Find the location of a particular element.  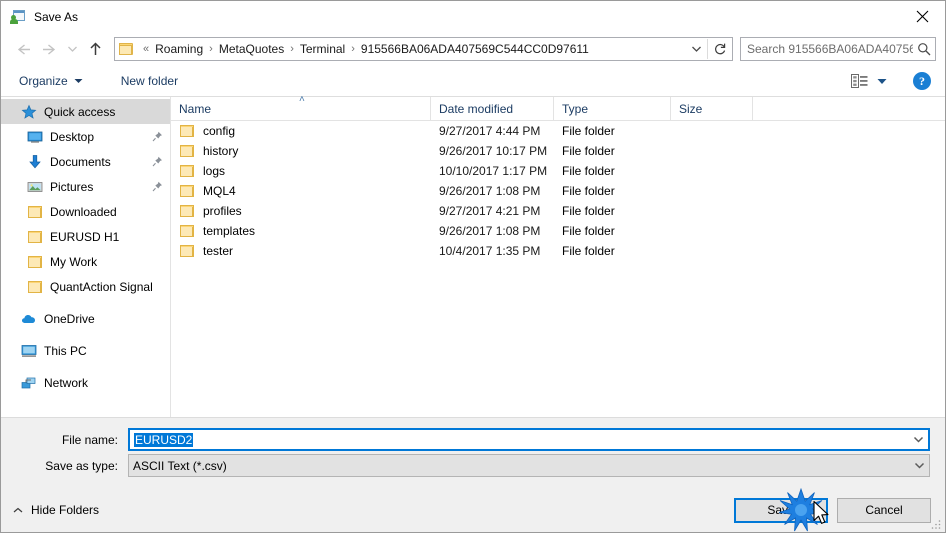

organize-label: Organize is located at coordinates (43, 81).